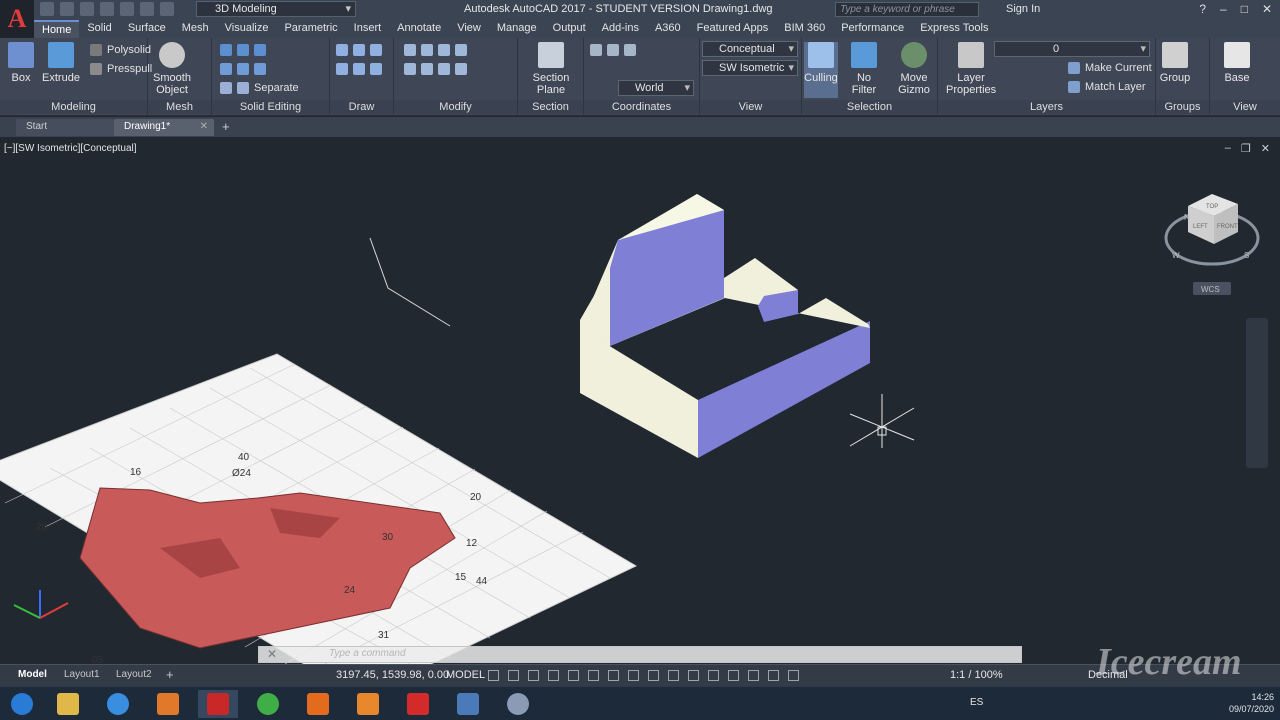 Image resolution: width=1280 pixels, height=720 pixels. What do you see at coordinates (465, 675) in the screenshot?
I see `model-space-button: MODEL` at bounding box center [465, 675].